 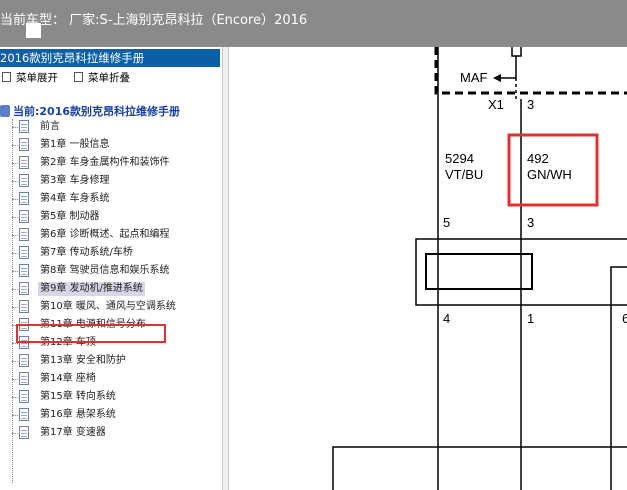 What do you see at coordinates (549, 174) in the screenshot?
I see `wire-right-color: GN/WH` at bounding box center [549, 174].